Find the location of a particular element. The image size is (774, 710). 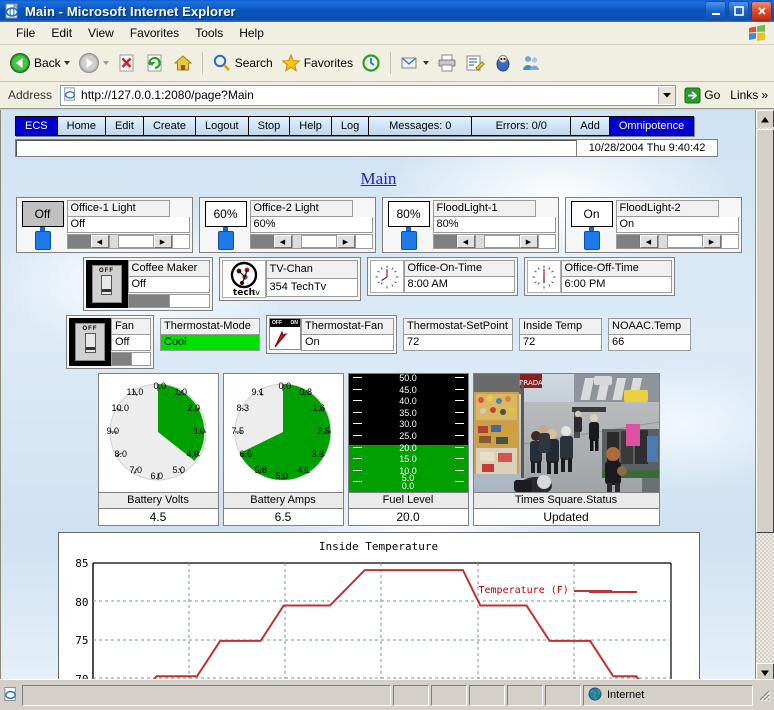

scrollbar-thumb is located at coordinates (765, 331).